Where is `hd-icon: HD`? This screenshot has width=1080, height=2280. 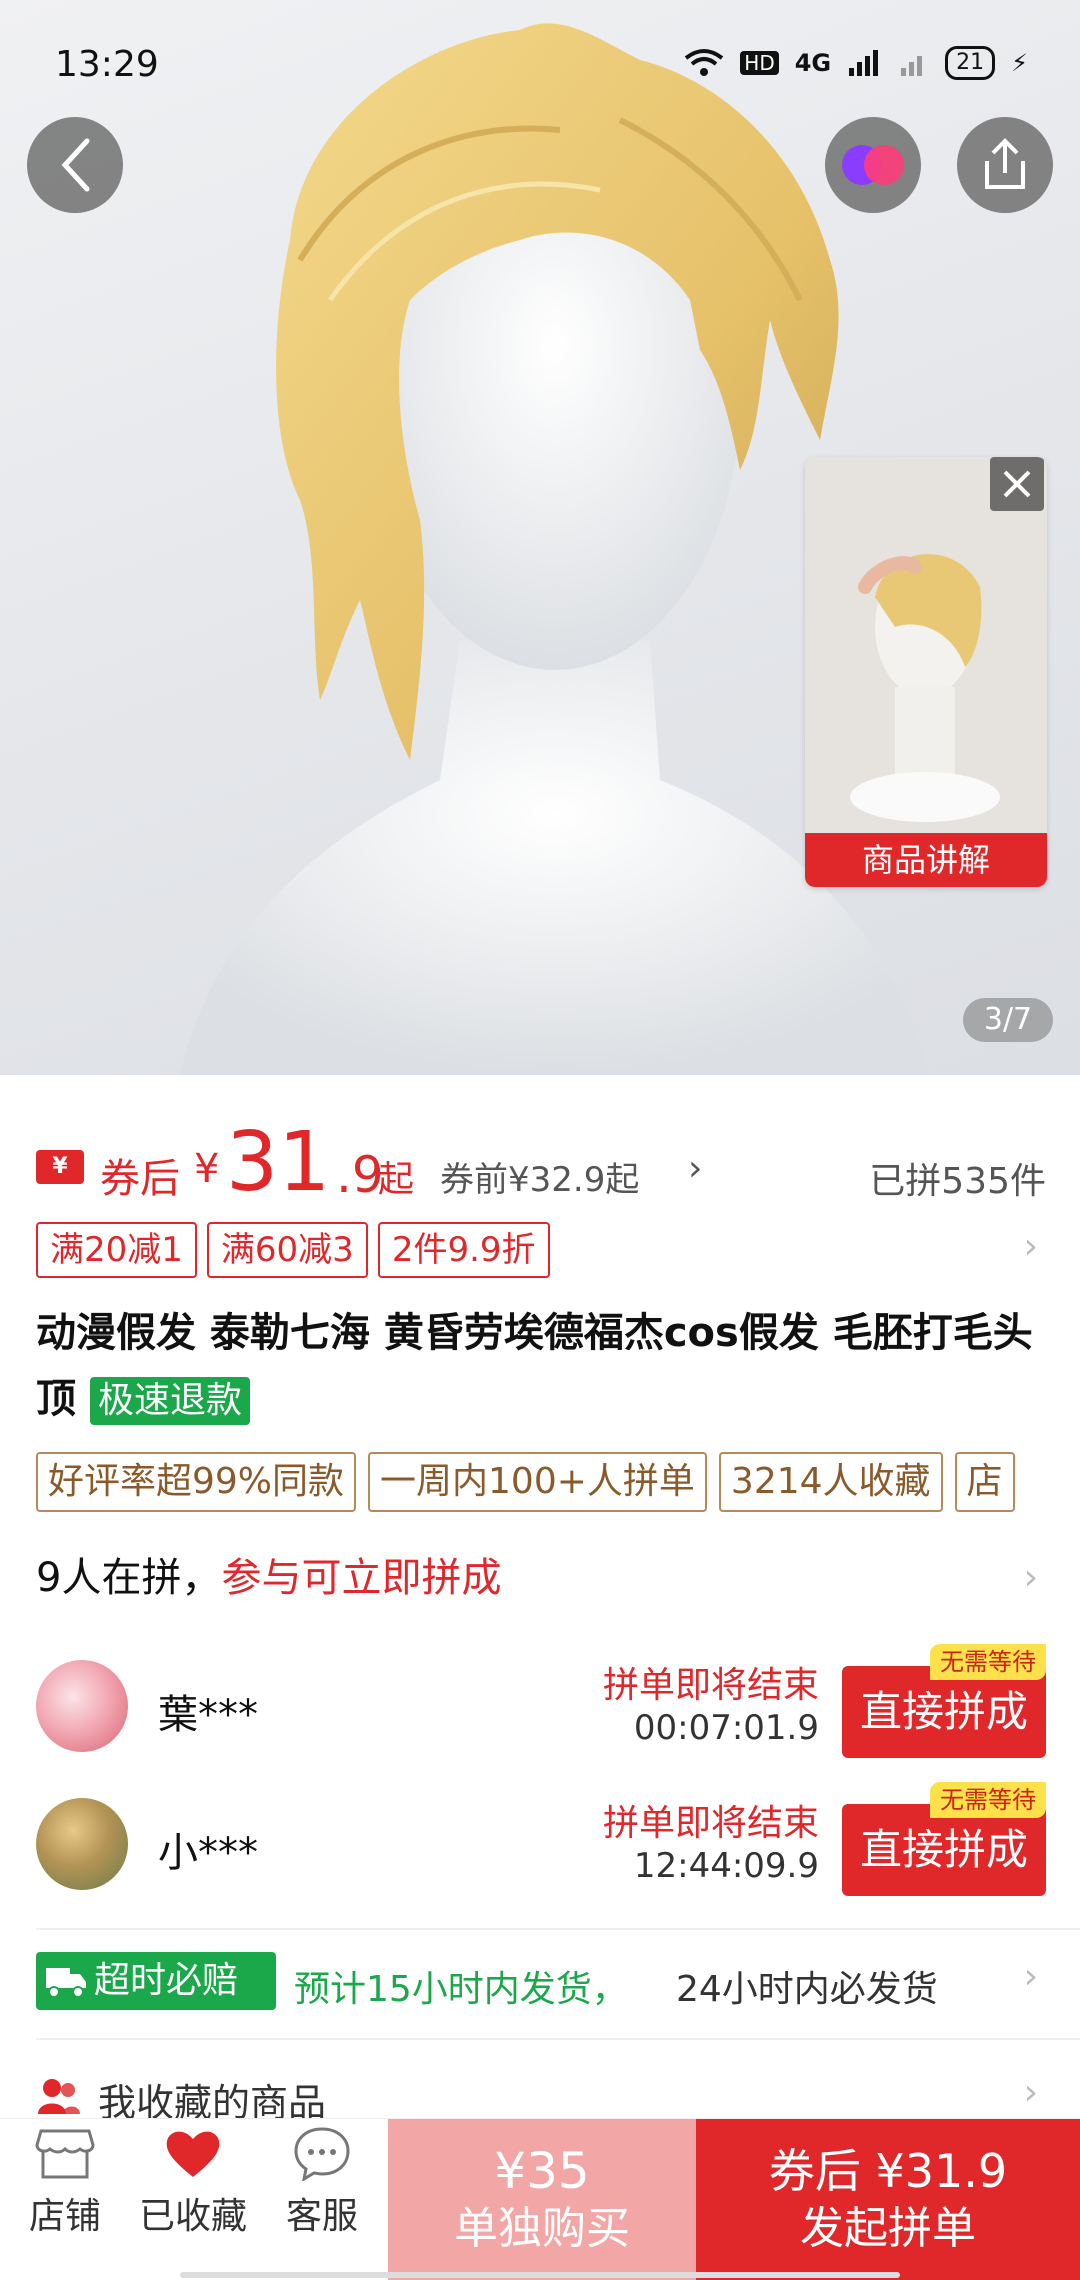
hd-icon: HD is located at coordinates (759, 63).